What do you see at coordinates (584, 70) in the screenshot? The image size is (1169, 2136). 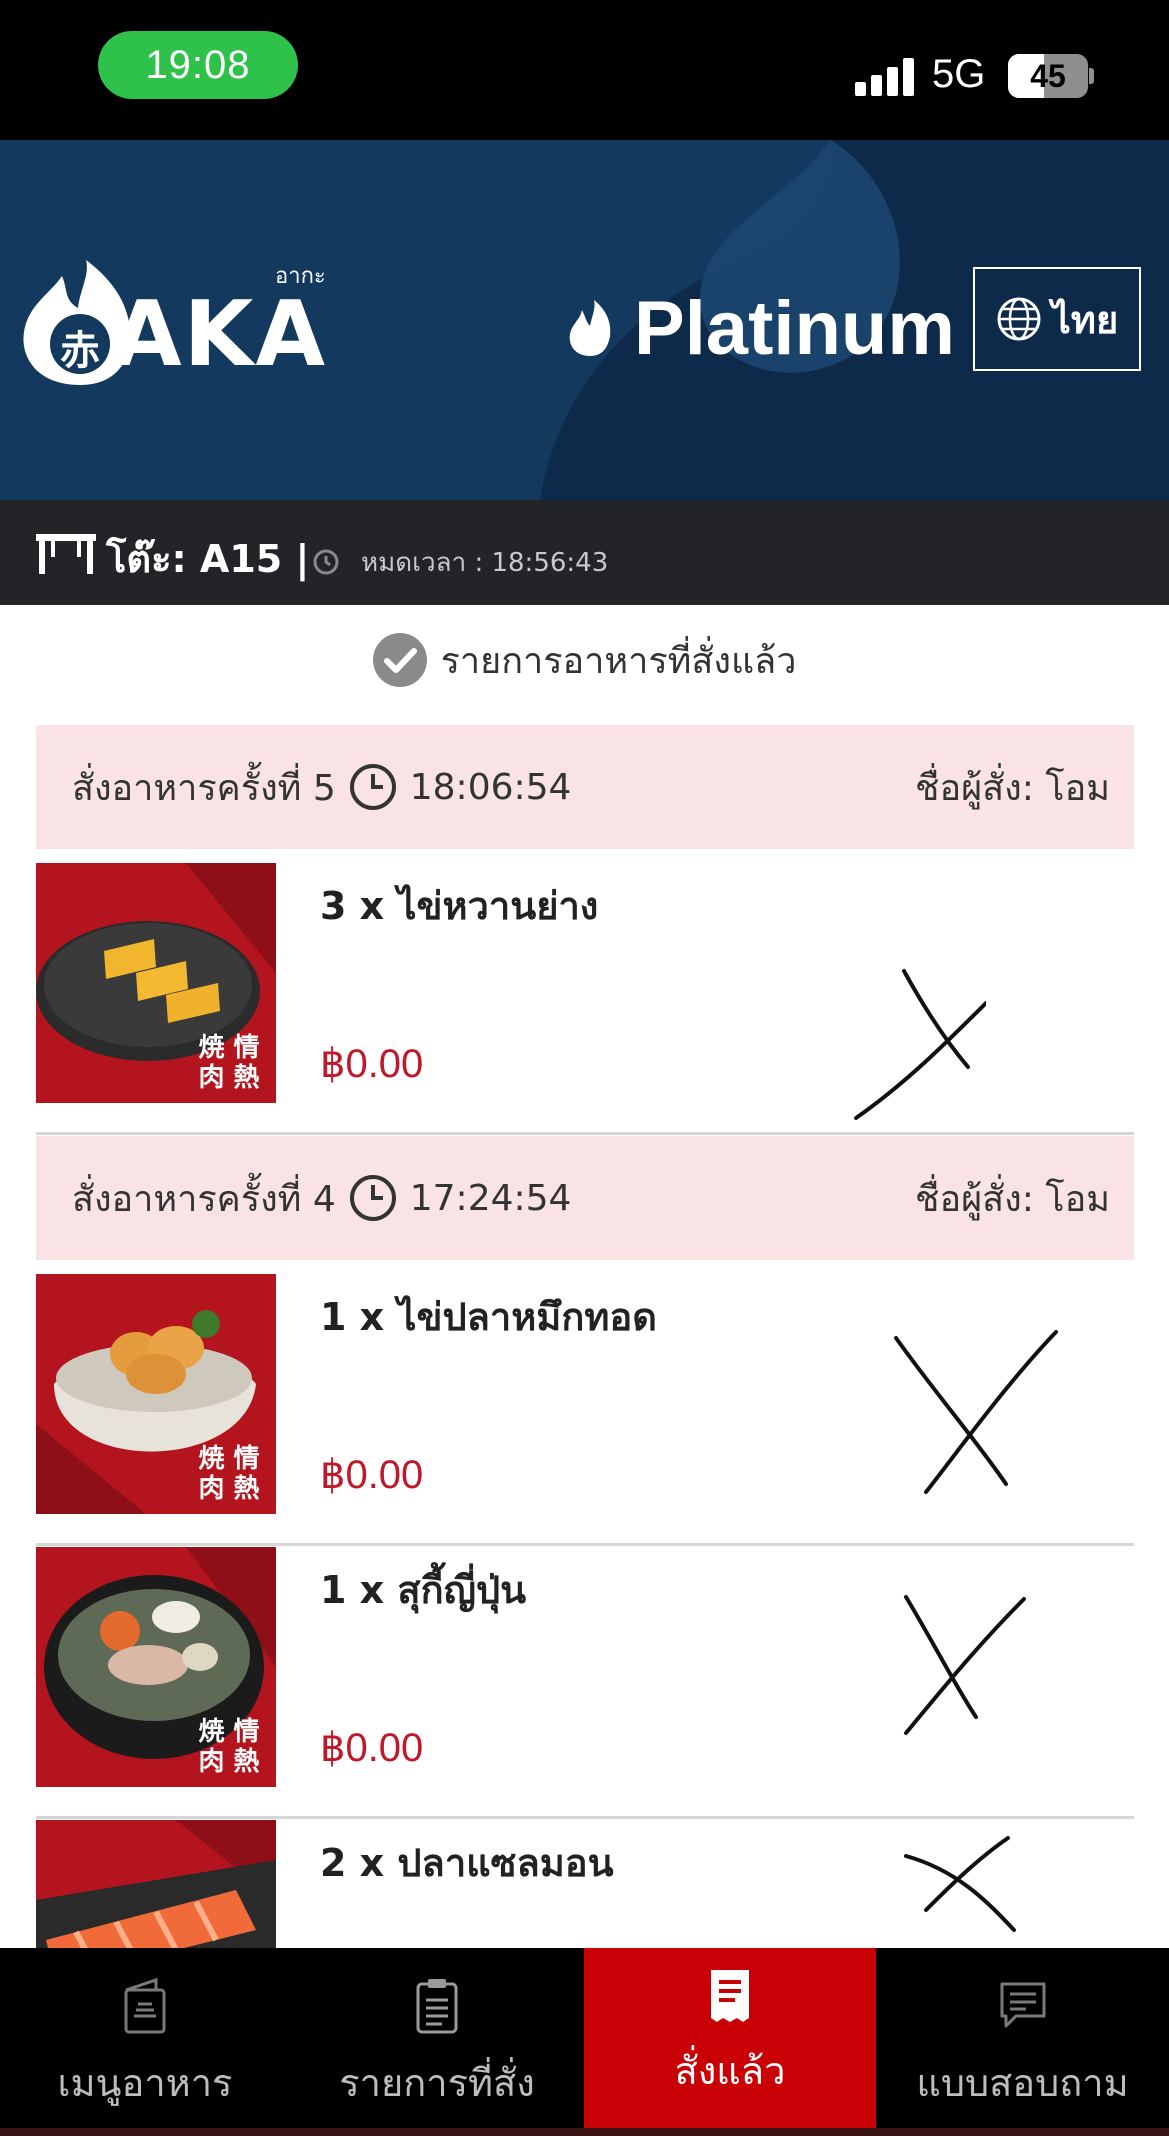 I see `status-bar: 19:08 5G 45` at bounding box center [584, 70].